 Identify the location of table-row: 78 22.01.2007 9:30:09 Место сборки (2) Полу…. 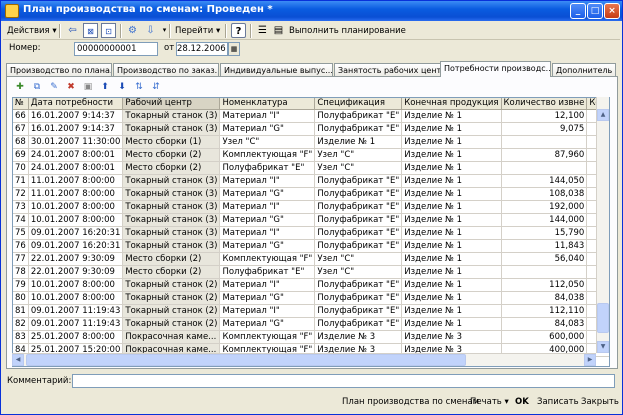
(311, 272).